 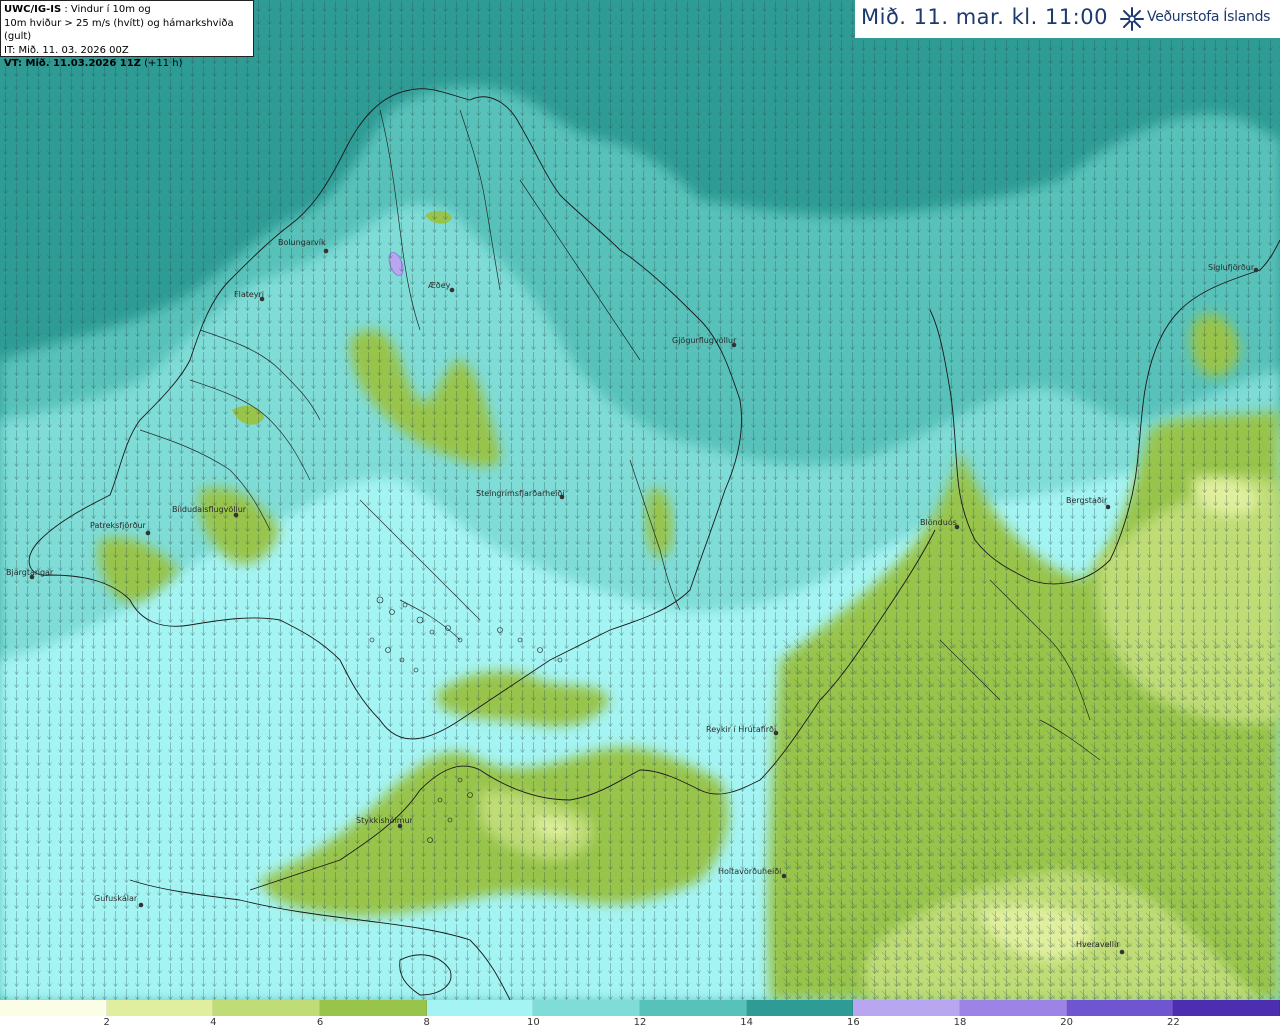 I want to click on svg-text: Bergstaðir, so click(x=1087, y=500).